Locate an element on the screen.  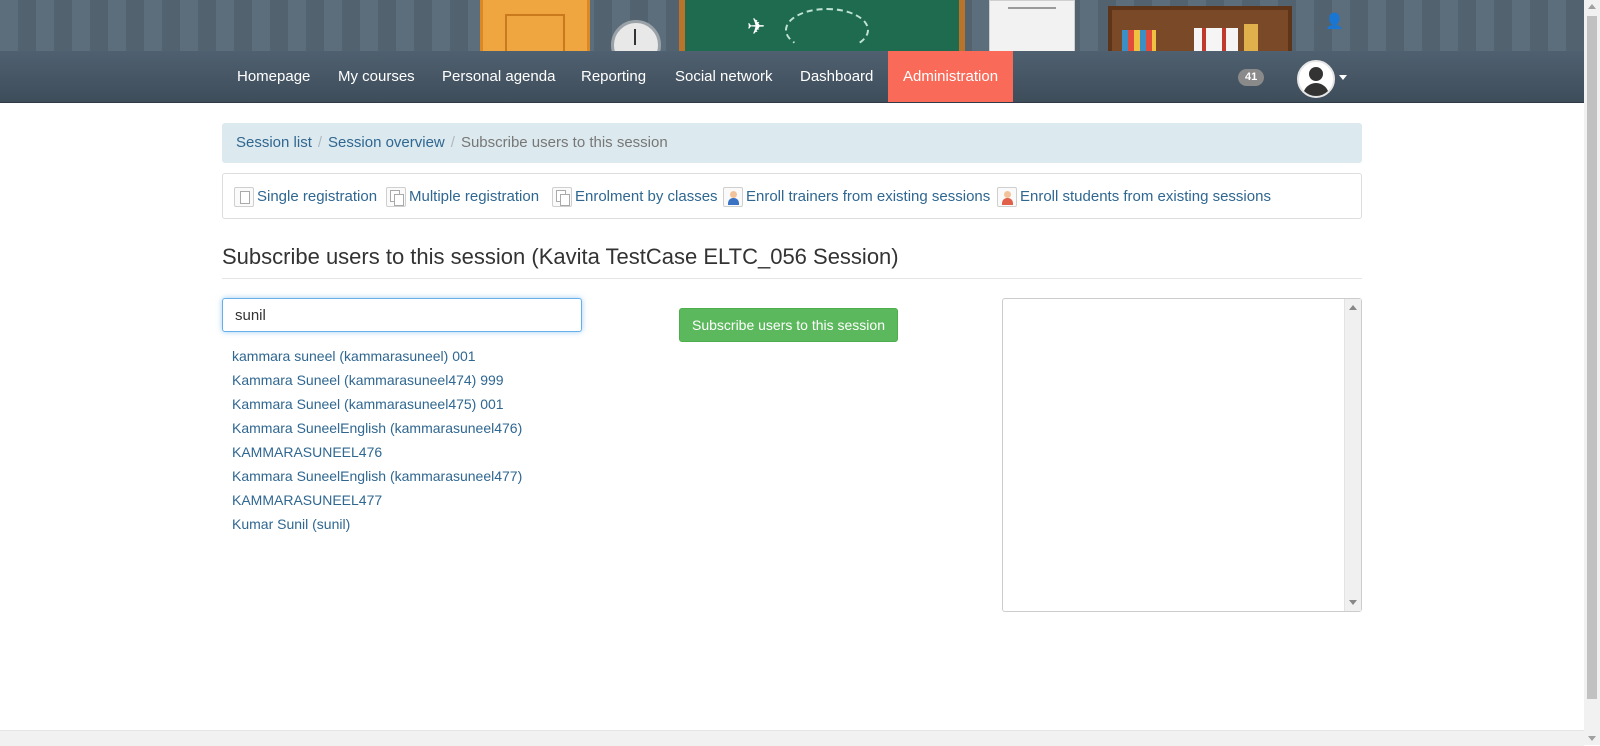
breadcrumb-session-overview: Session overview is located at coordinates (386, 142).